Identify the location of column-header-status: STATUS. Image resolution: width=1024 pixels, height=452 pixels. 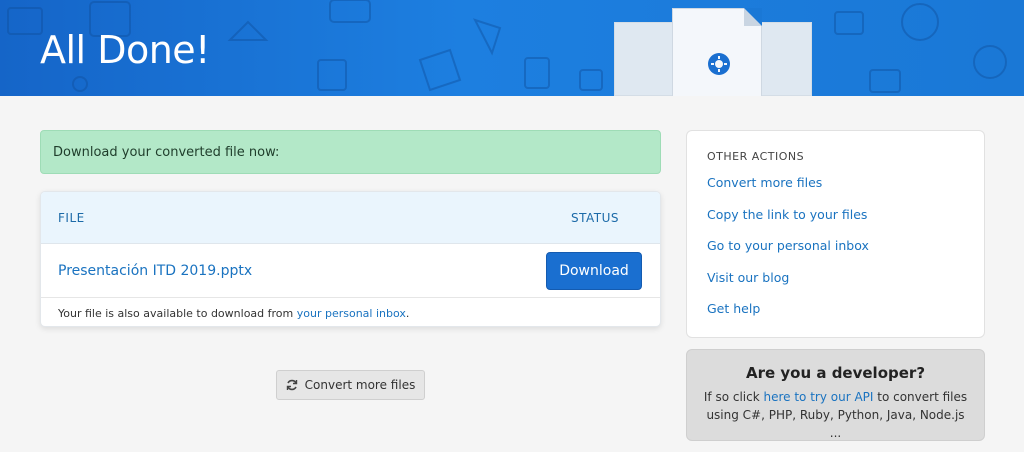
(595, 218).